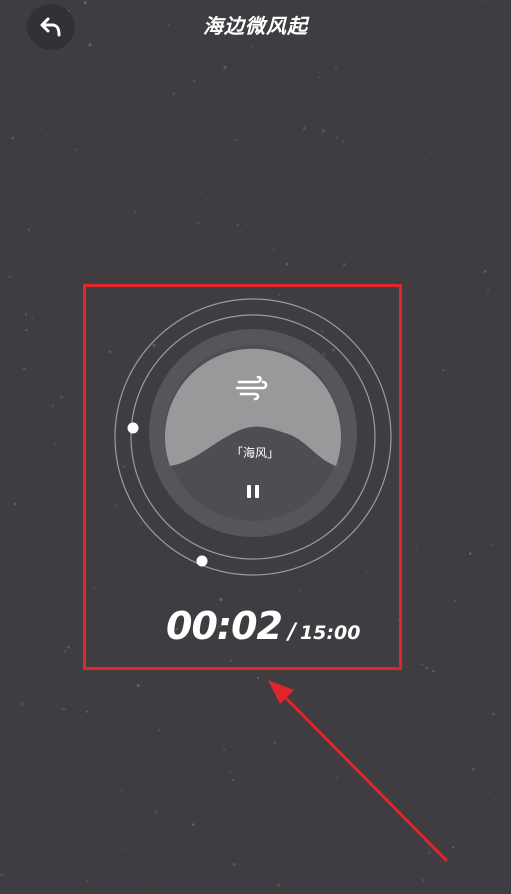 This screenshot has height=894, width=511. What do you see at coordinates (133, 428) in the screenshot?
I see `progress-knob` at bounding box center [133, 428].